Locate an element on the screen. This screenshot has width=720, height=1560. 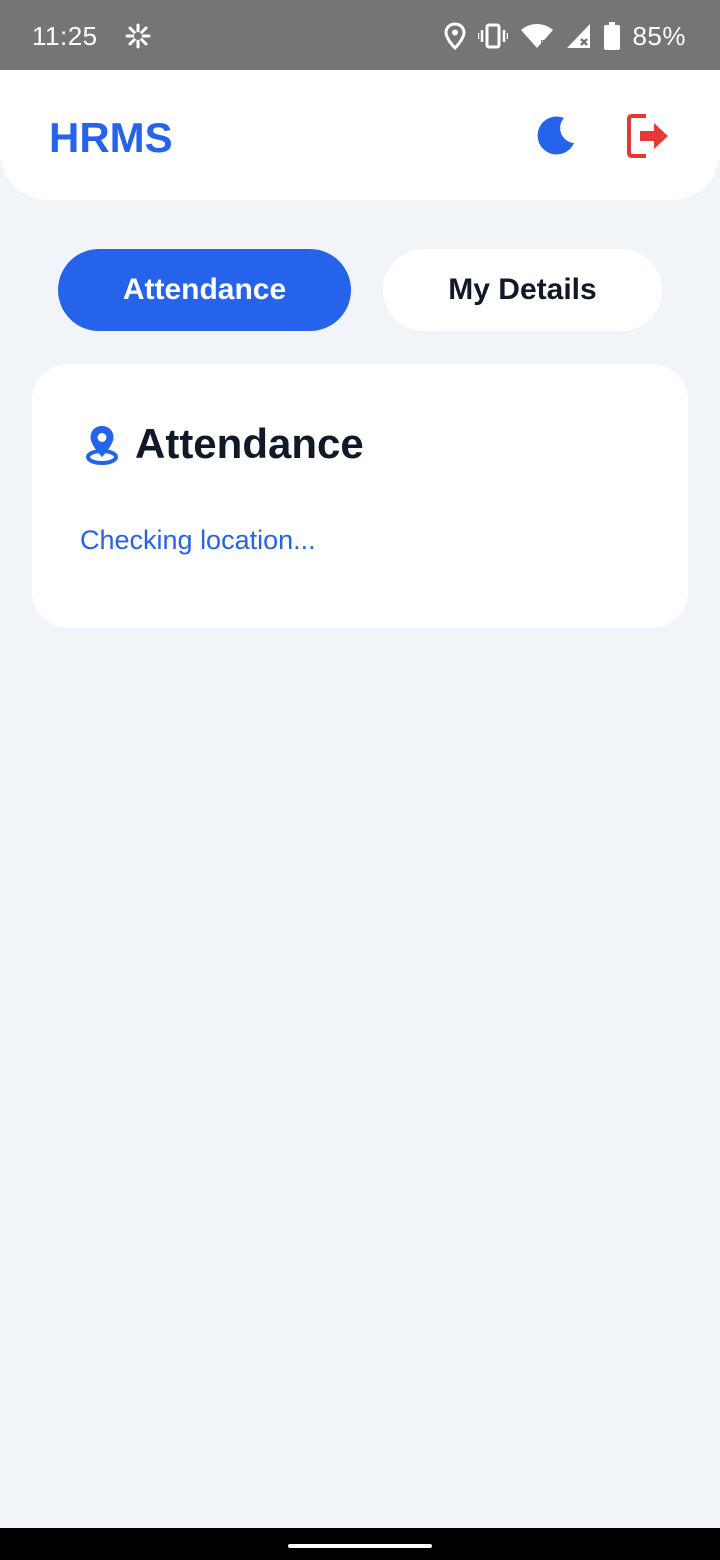
home-indicator is located at coordinates (360, 1546).